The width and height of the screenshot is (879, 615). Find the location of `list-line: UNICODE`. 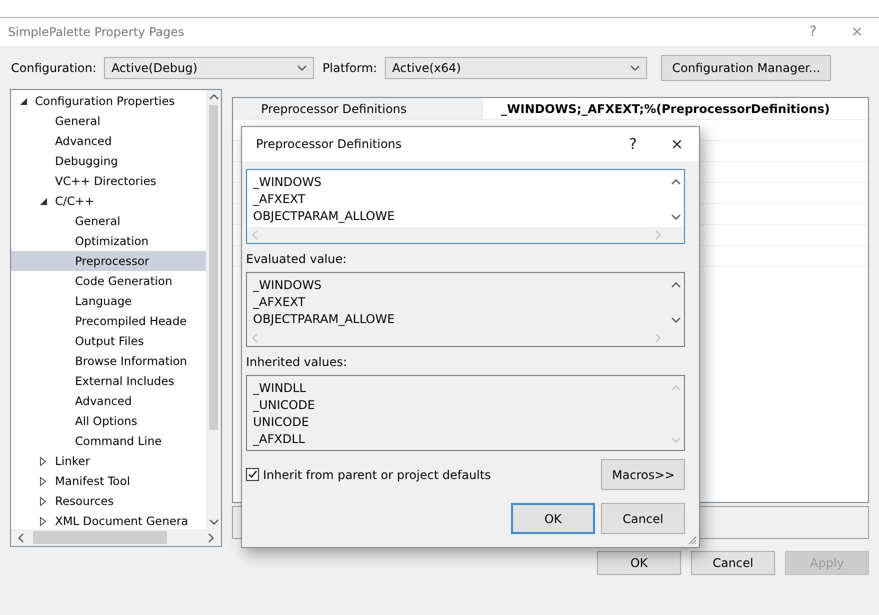

list-line: UNICODE is located at coordinates (281, 422).